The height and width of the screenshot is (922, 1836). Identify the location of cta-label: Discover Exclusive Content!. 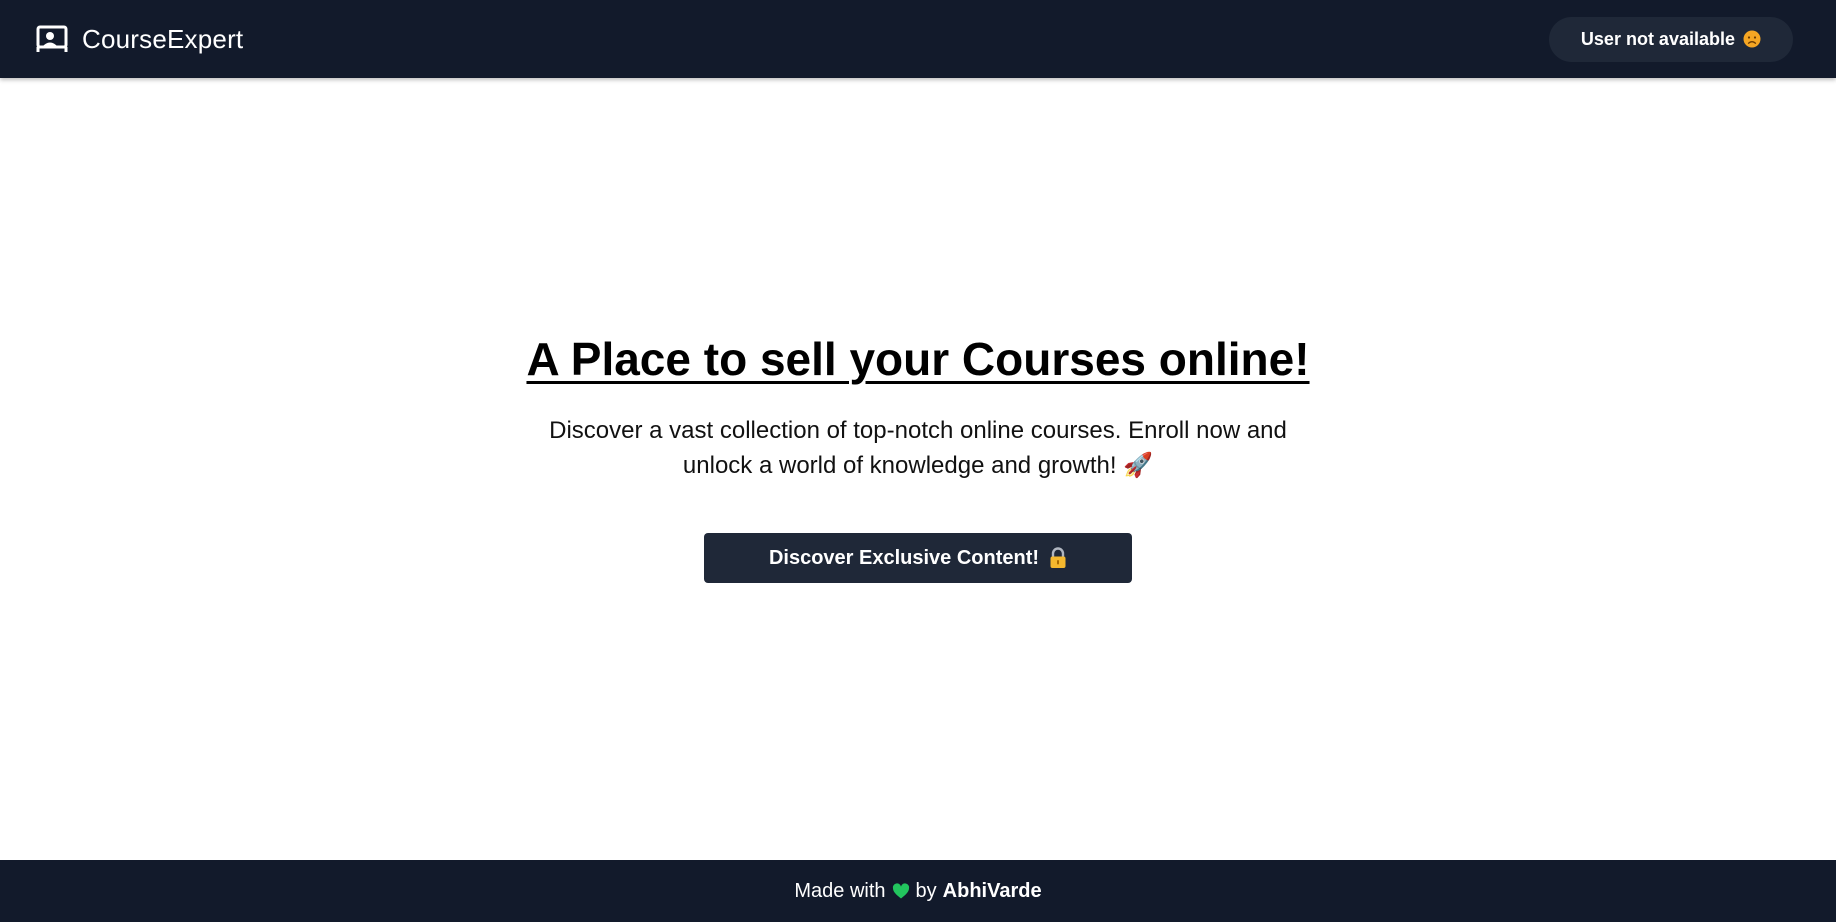
(904, 557).